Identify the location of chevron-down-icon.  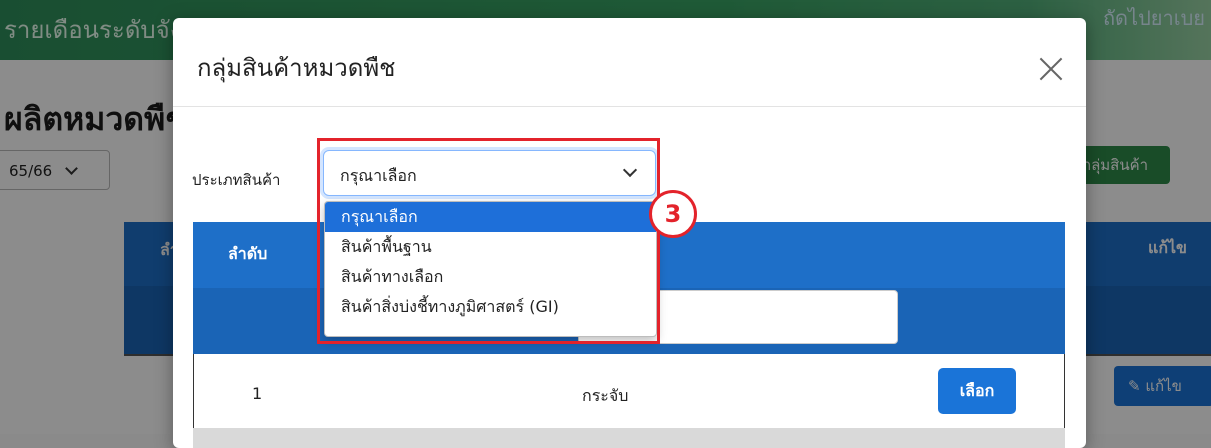
(630, 170).